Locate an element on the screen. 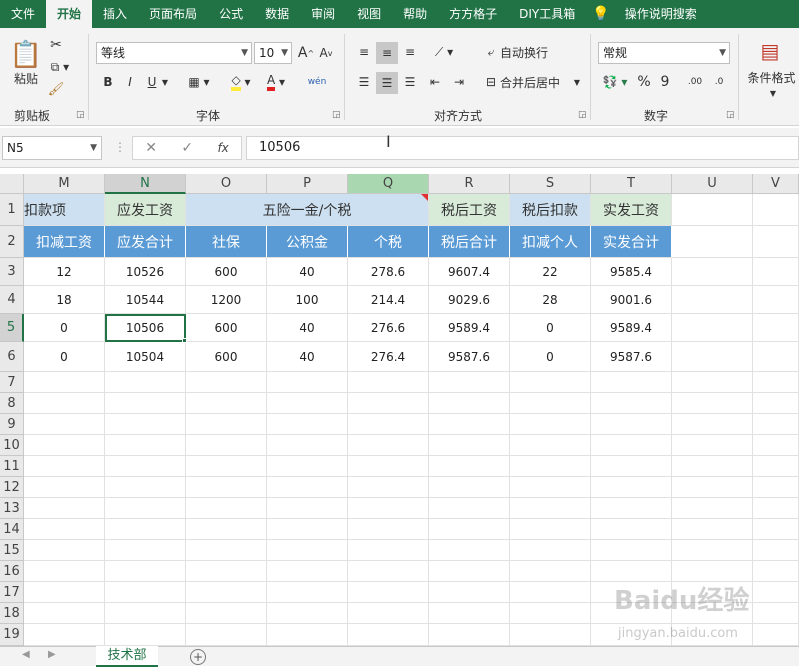 This screenshot has height=667, width=799. tab-3: 页面布局 is located at coordinates (173, 14).